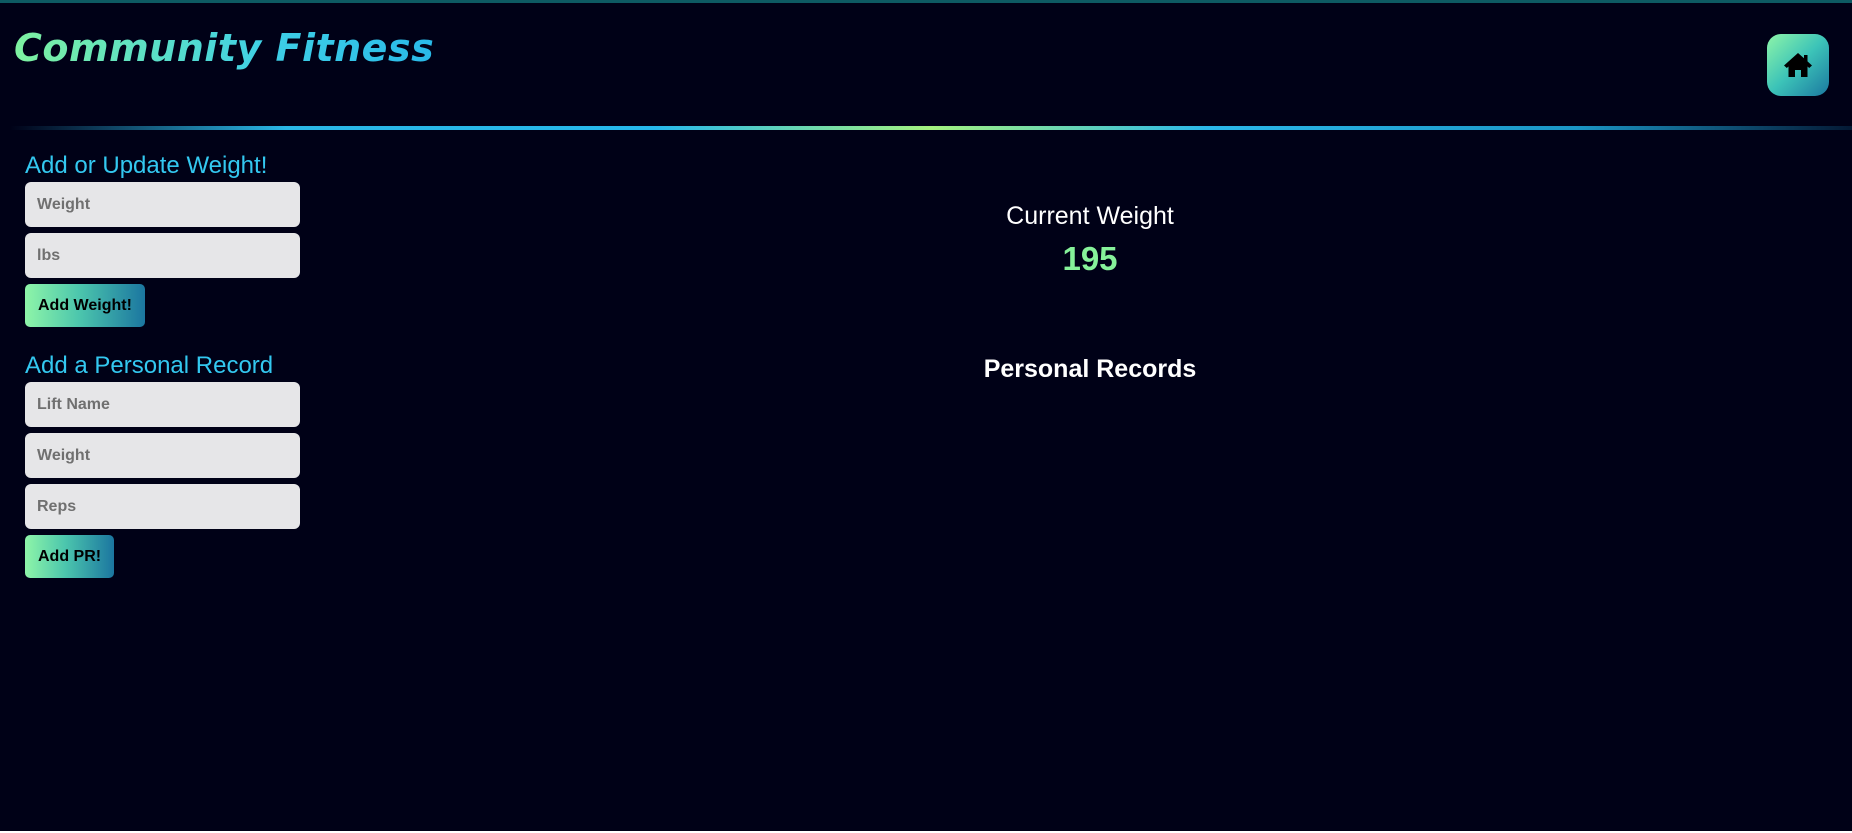  Describe the element at coordinates (162, 506) in the screenshot. I see `reps-input` at that location.